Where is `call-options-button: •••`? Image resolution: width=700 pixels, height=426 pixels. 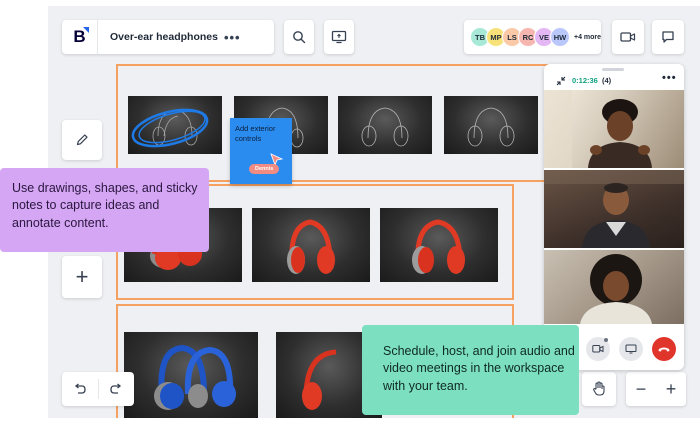
call-options-button: ••• is located at coordinates (669, 78).